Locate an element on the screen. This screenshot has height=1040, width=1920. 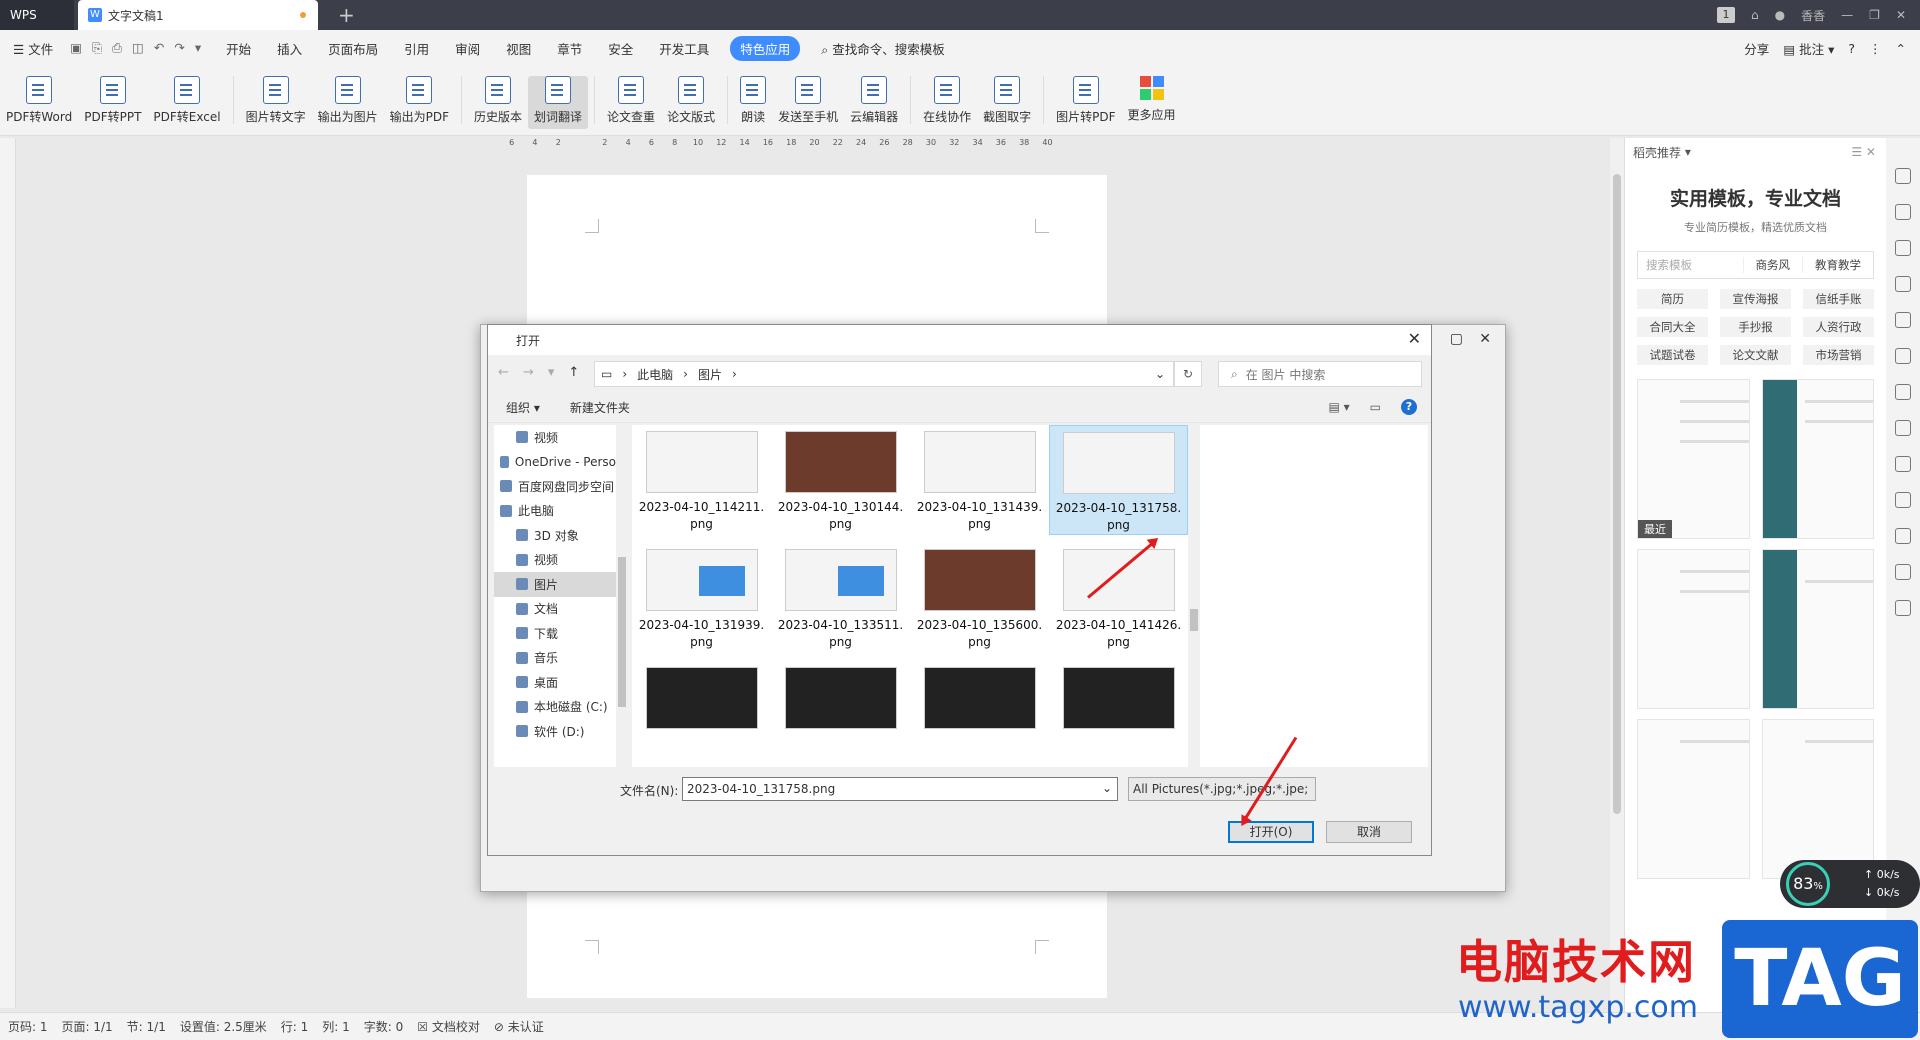
print-preview-icon: ◫ is located at coordinates (138, 48).